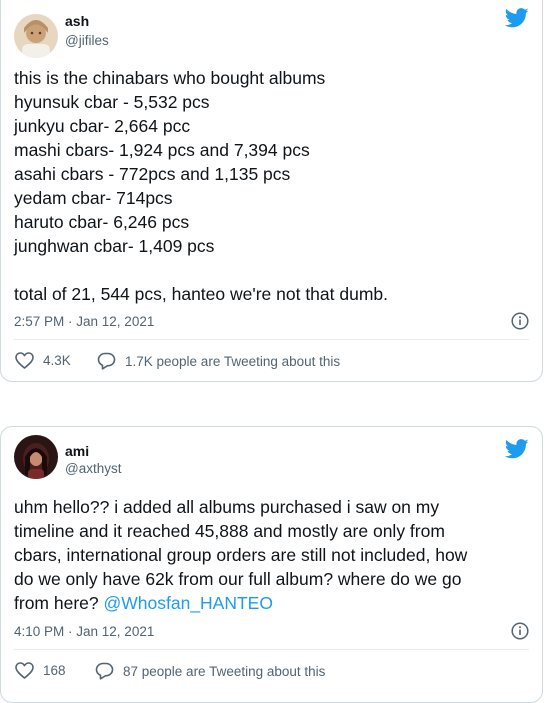 The width and height of the screenshot is (545, 703). I want to click on handle: @jifiles, so click(87, 40).